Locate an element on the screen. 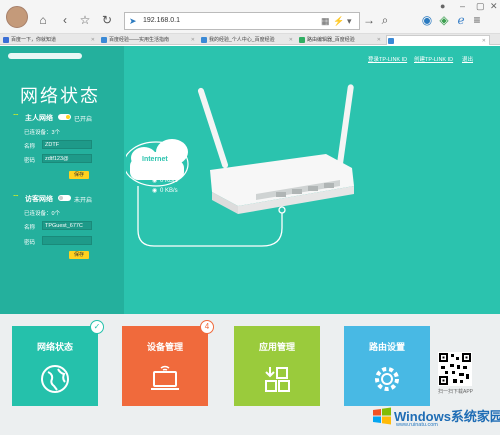 The width and height of the screenshot is (500, 435). main-name-field: ZDTF is located at coordinates (67, 144).